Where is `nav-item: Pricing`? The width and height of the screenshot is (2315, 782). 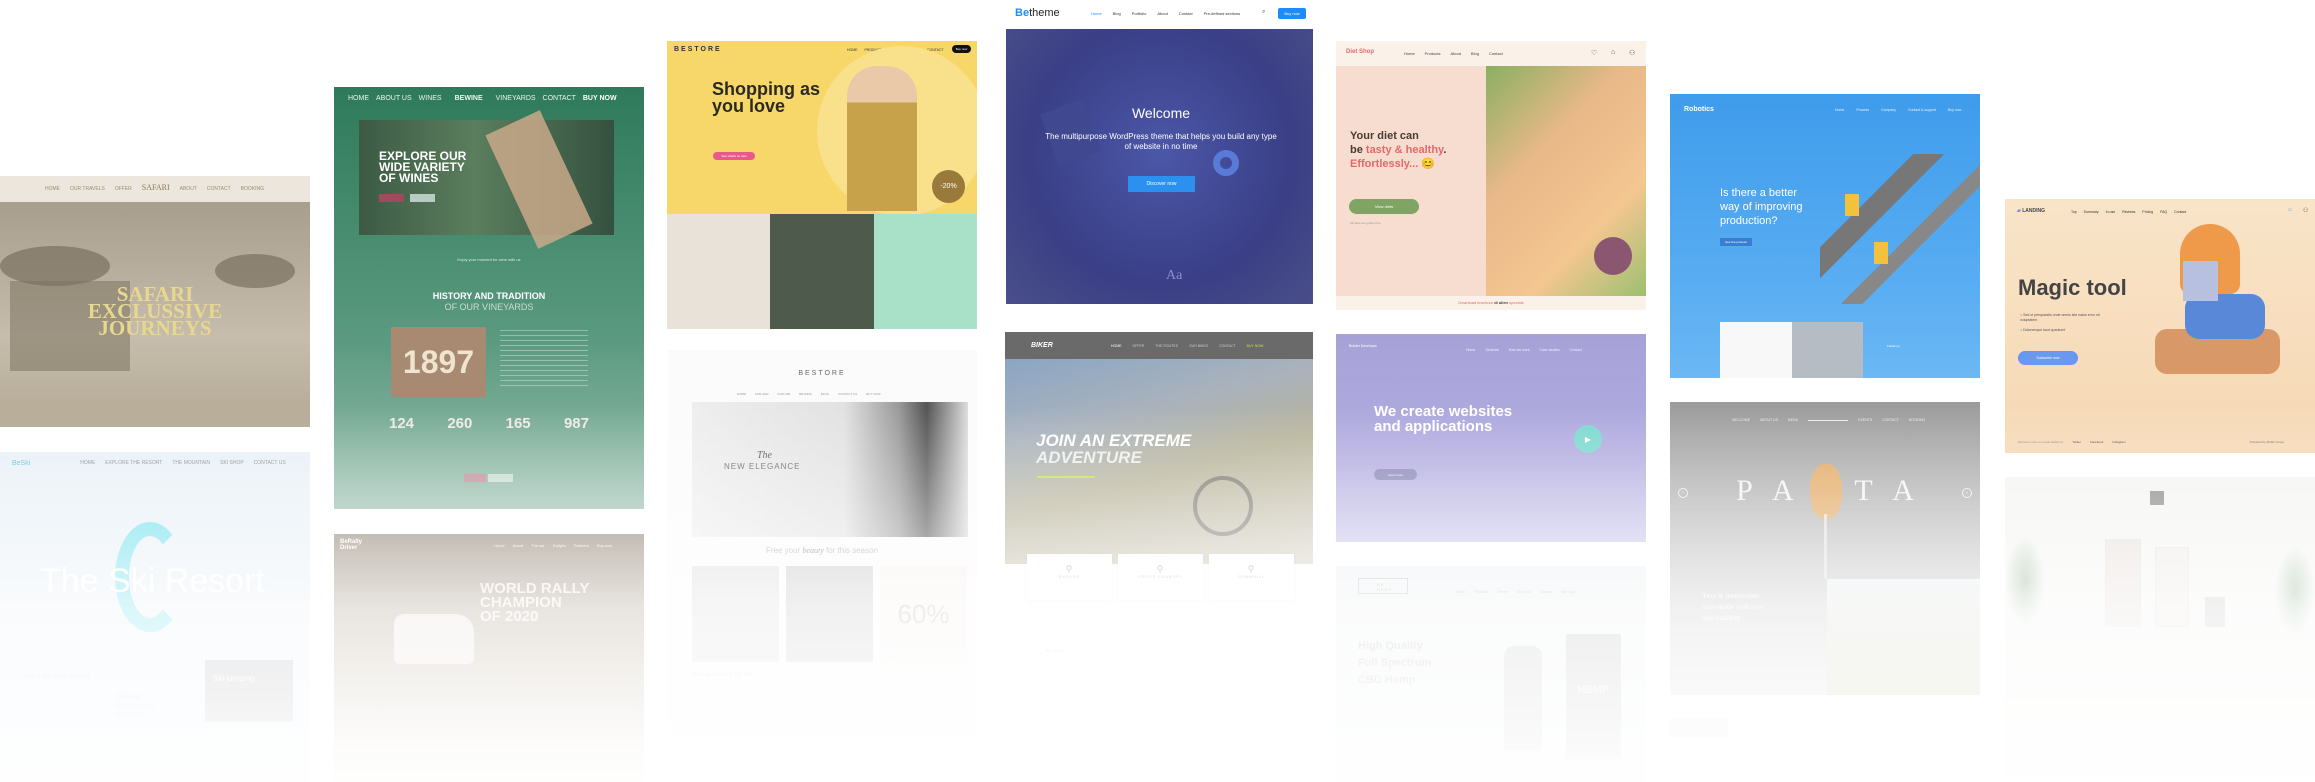
nav-item: Pricing is located at coordinates (2147, 212).